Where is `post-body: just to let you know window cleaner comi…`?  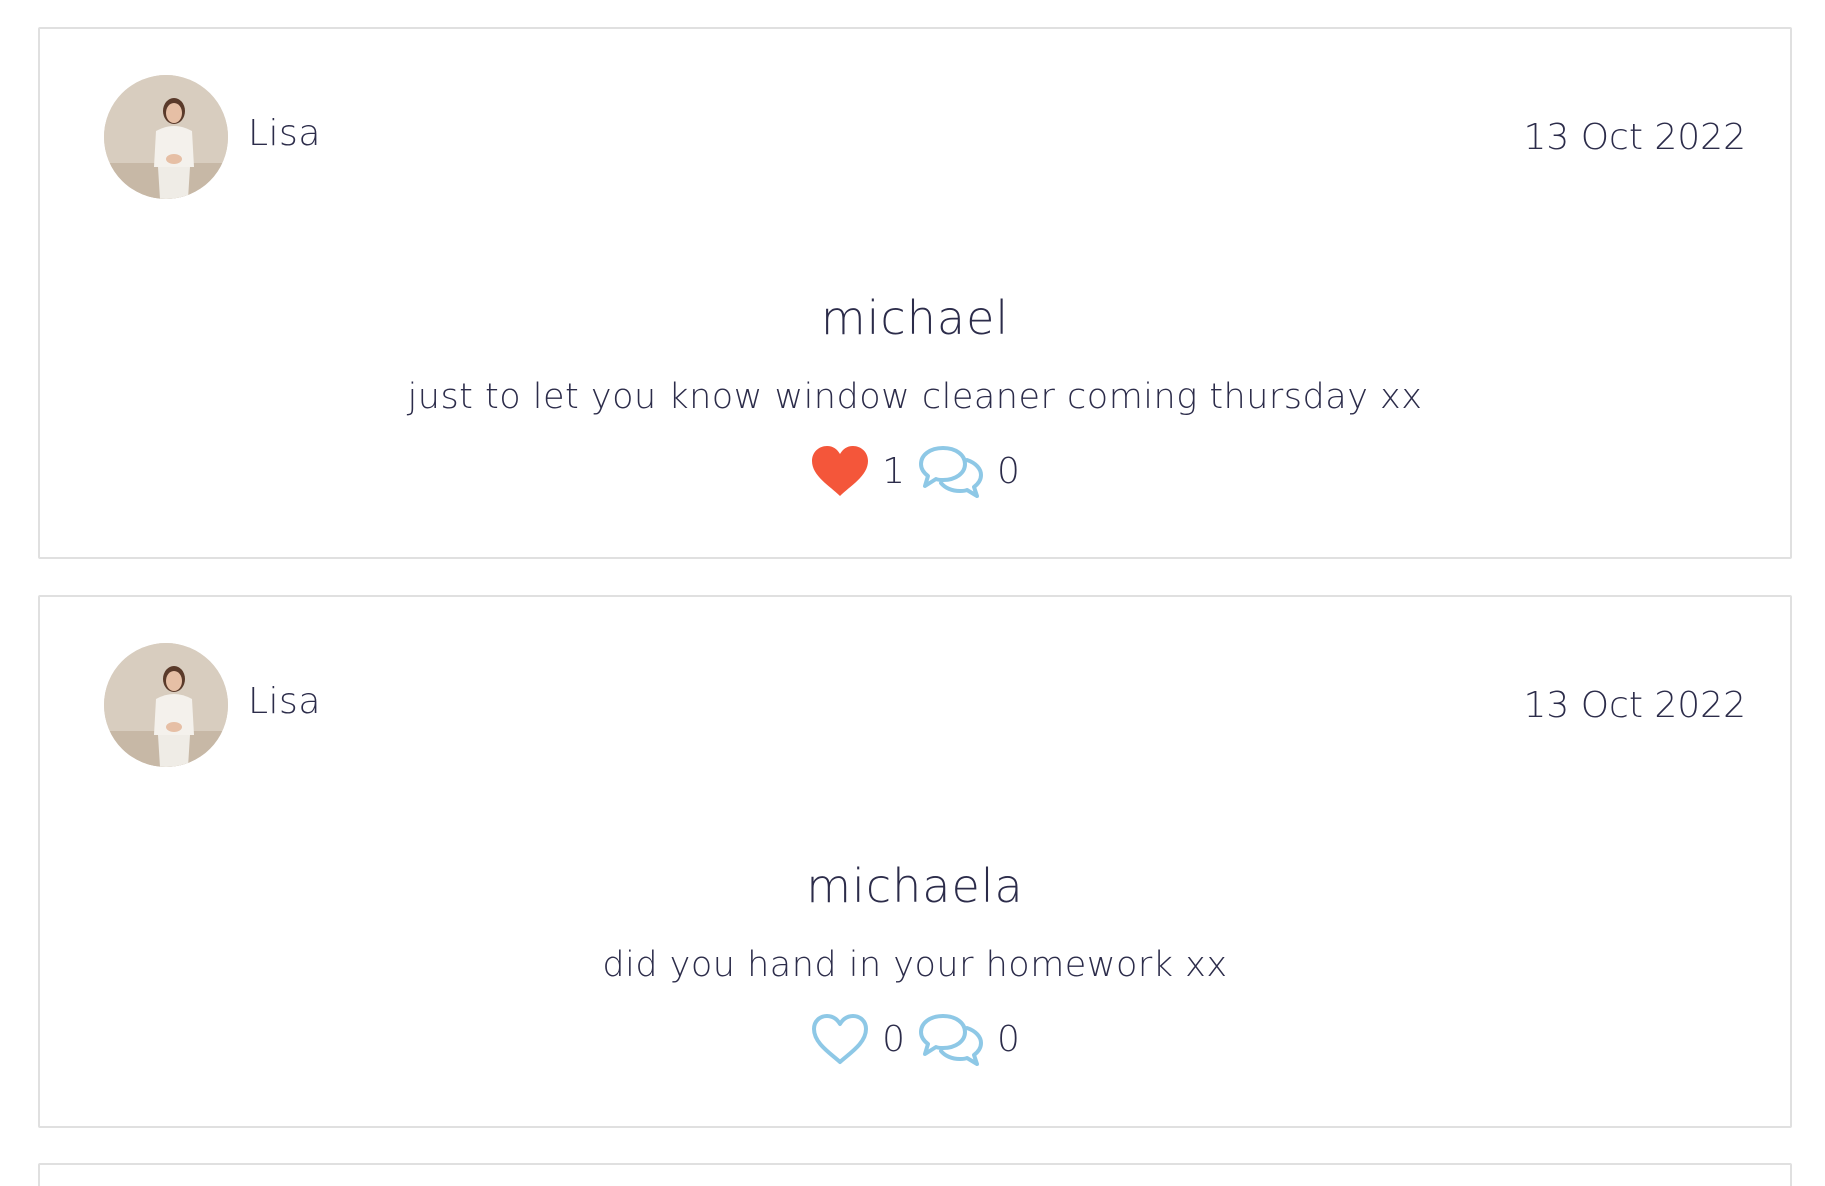
post-body: just to let you know window cleaner comi… is located at coordinates (915, 397).